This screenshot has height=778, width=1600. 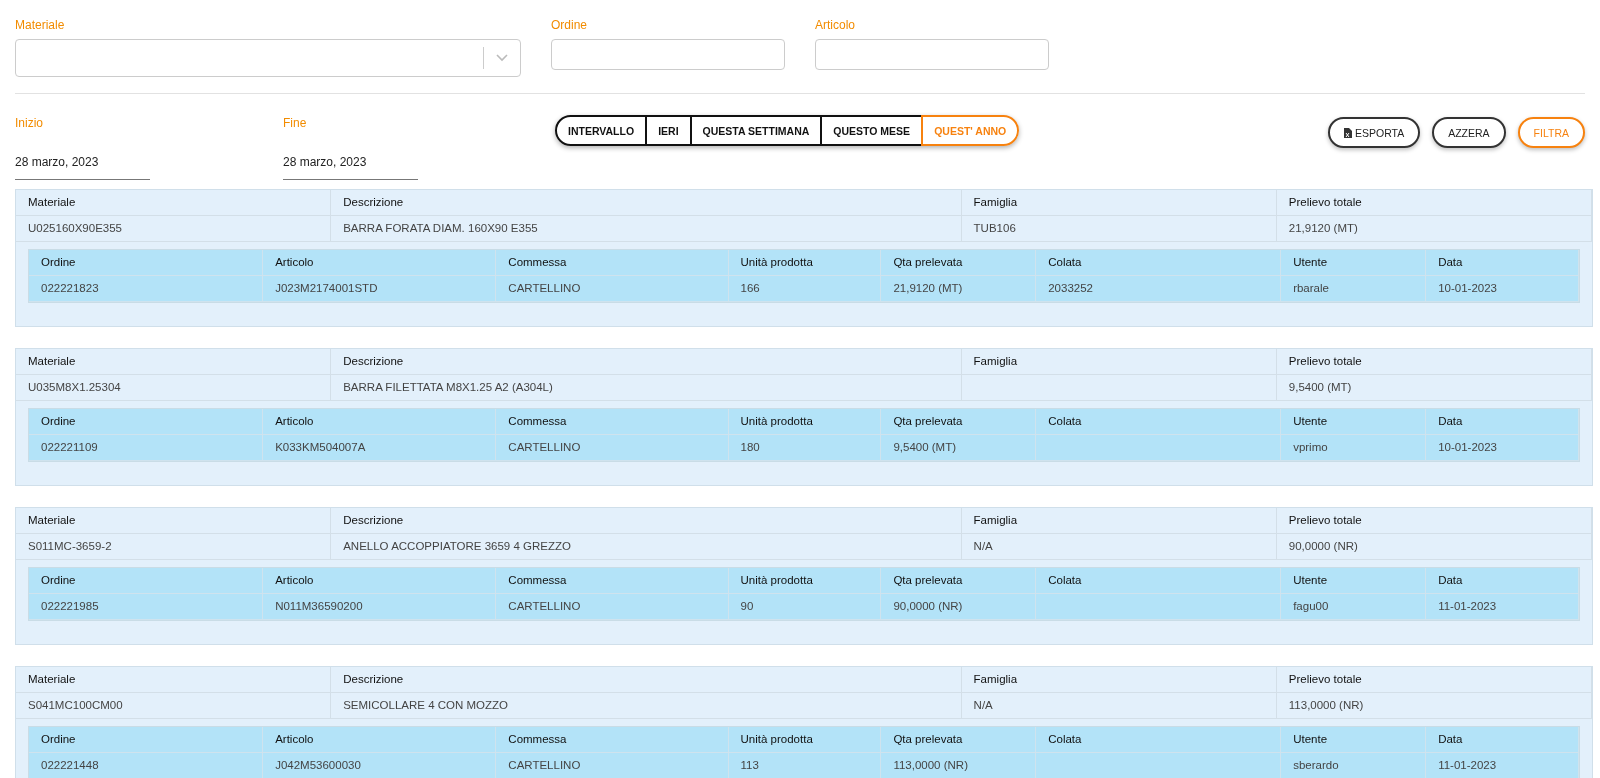 What do you see at coordinates (1354, 765) in the screenshot?
I see `table-cell: sberardo` at bounding box center [1354, 765].